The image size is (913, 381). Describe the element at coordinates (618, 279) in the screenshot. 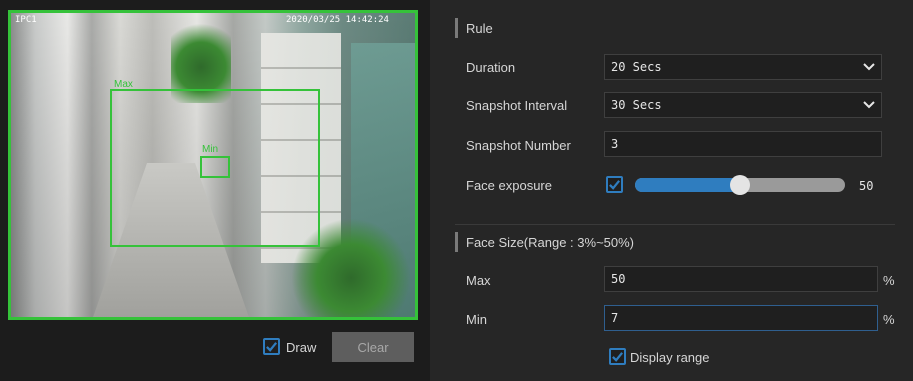

I see `face-size-max-value: 50` at that location.